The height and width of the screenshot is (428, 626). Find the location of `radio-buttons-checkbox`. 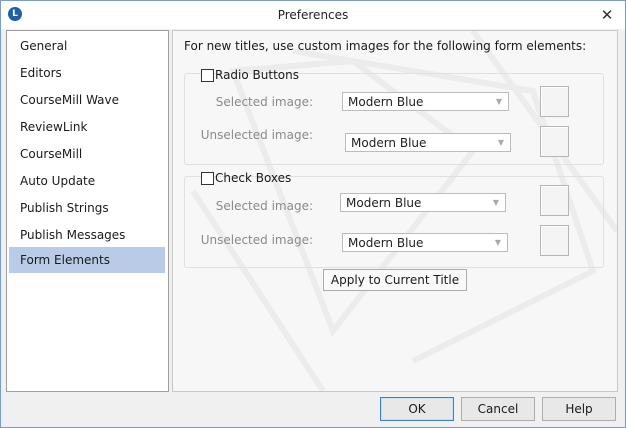

radio-buttons-checkbox is located at coordinates (207, 75).